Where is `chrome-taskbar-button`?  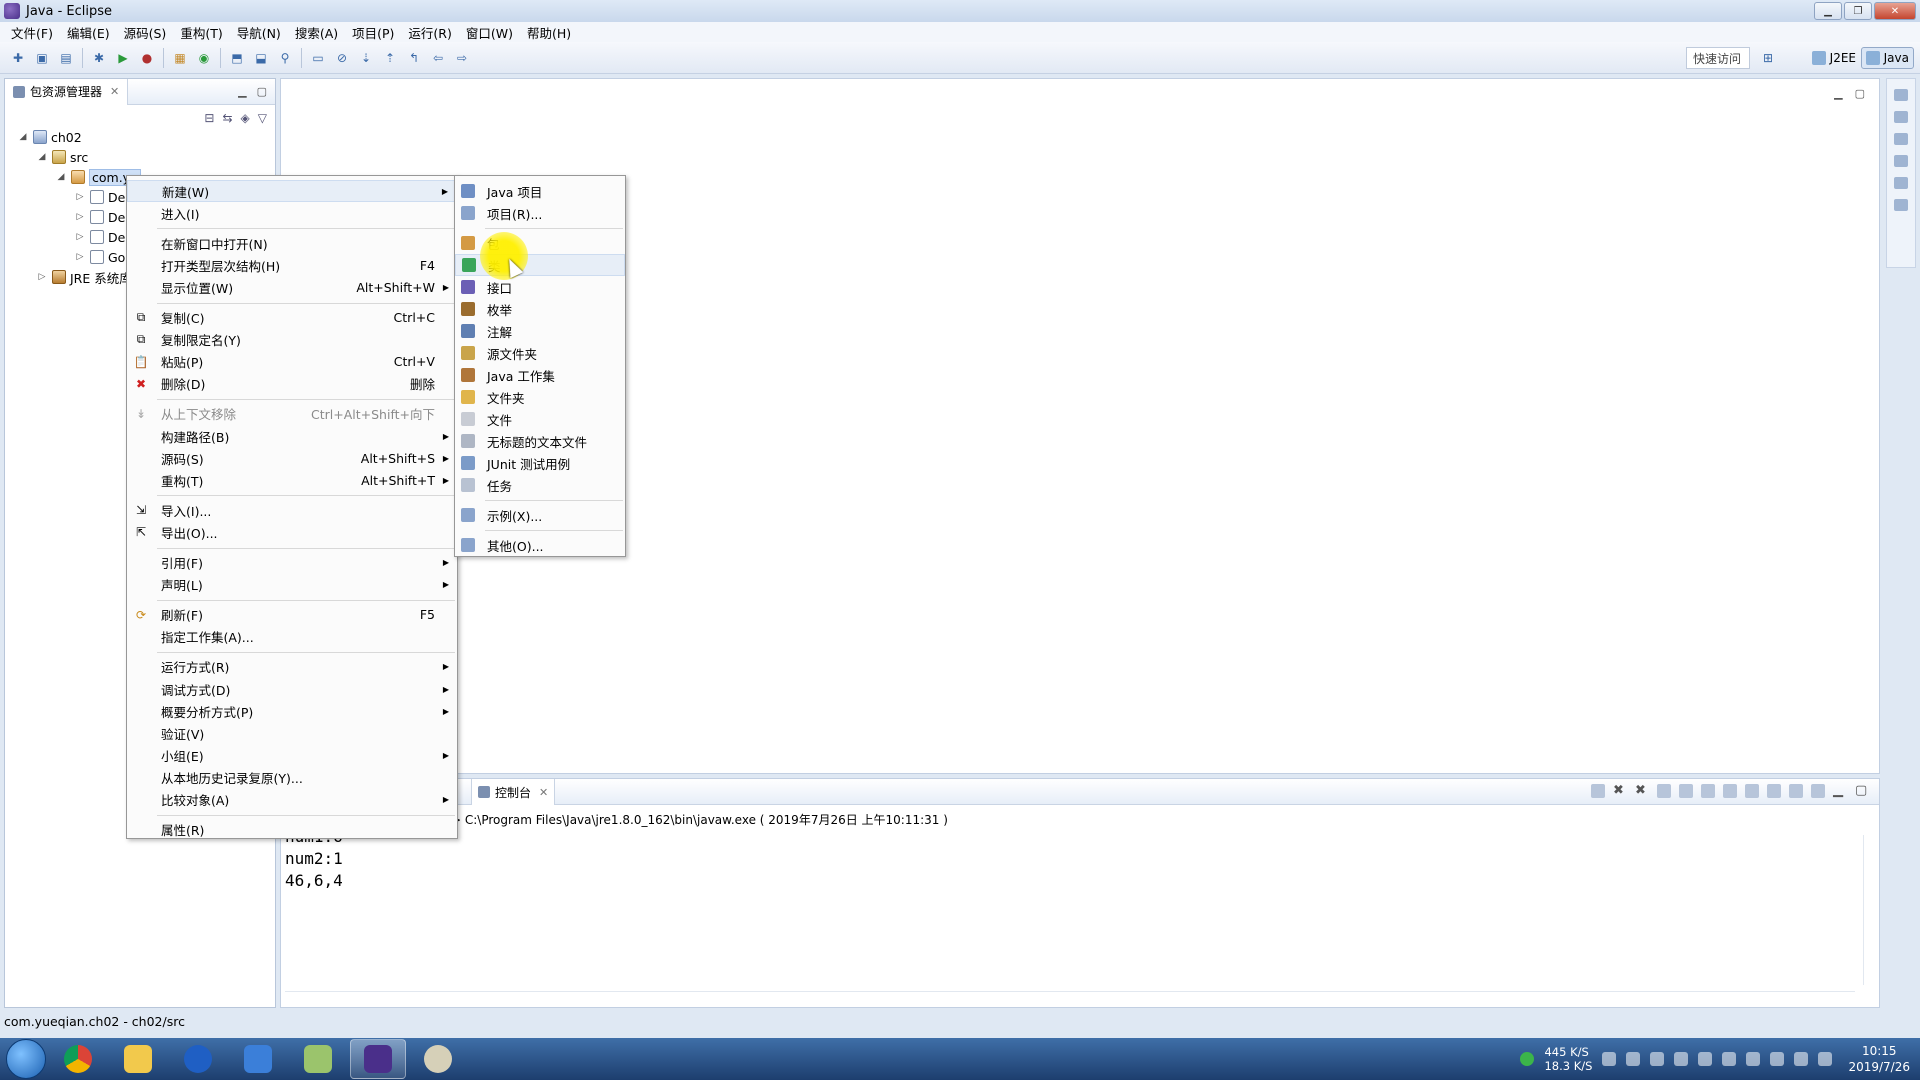
chrome-taskbar-button is located at coordinates (78, 1059).